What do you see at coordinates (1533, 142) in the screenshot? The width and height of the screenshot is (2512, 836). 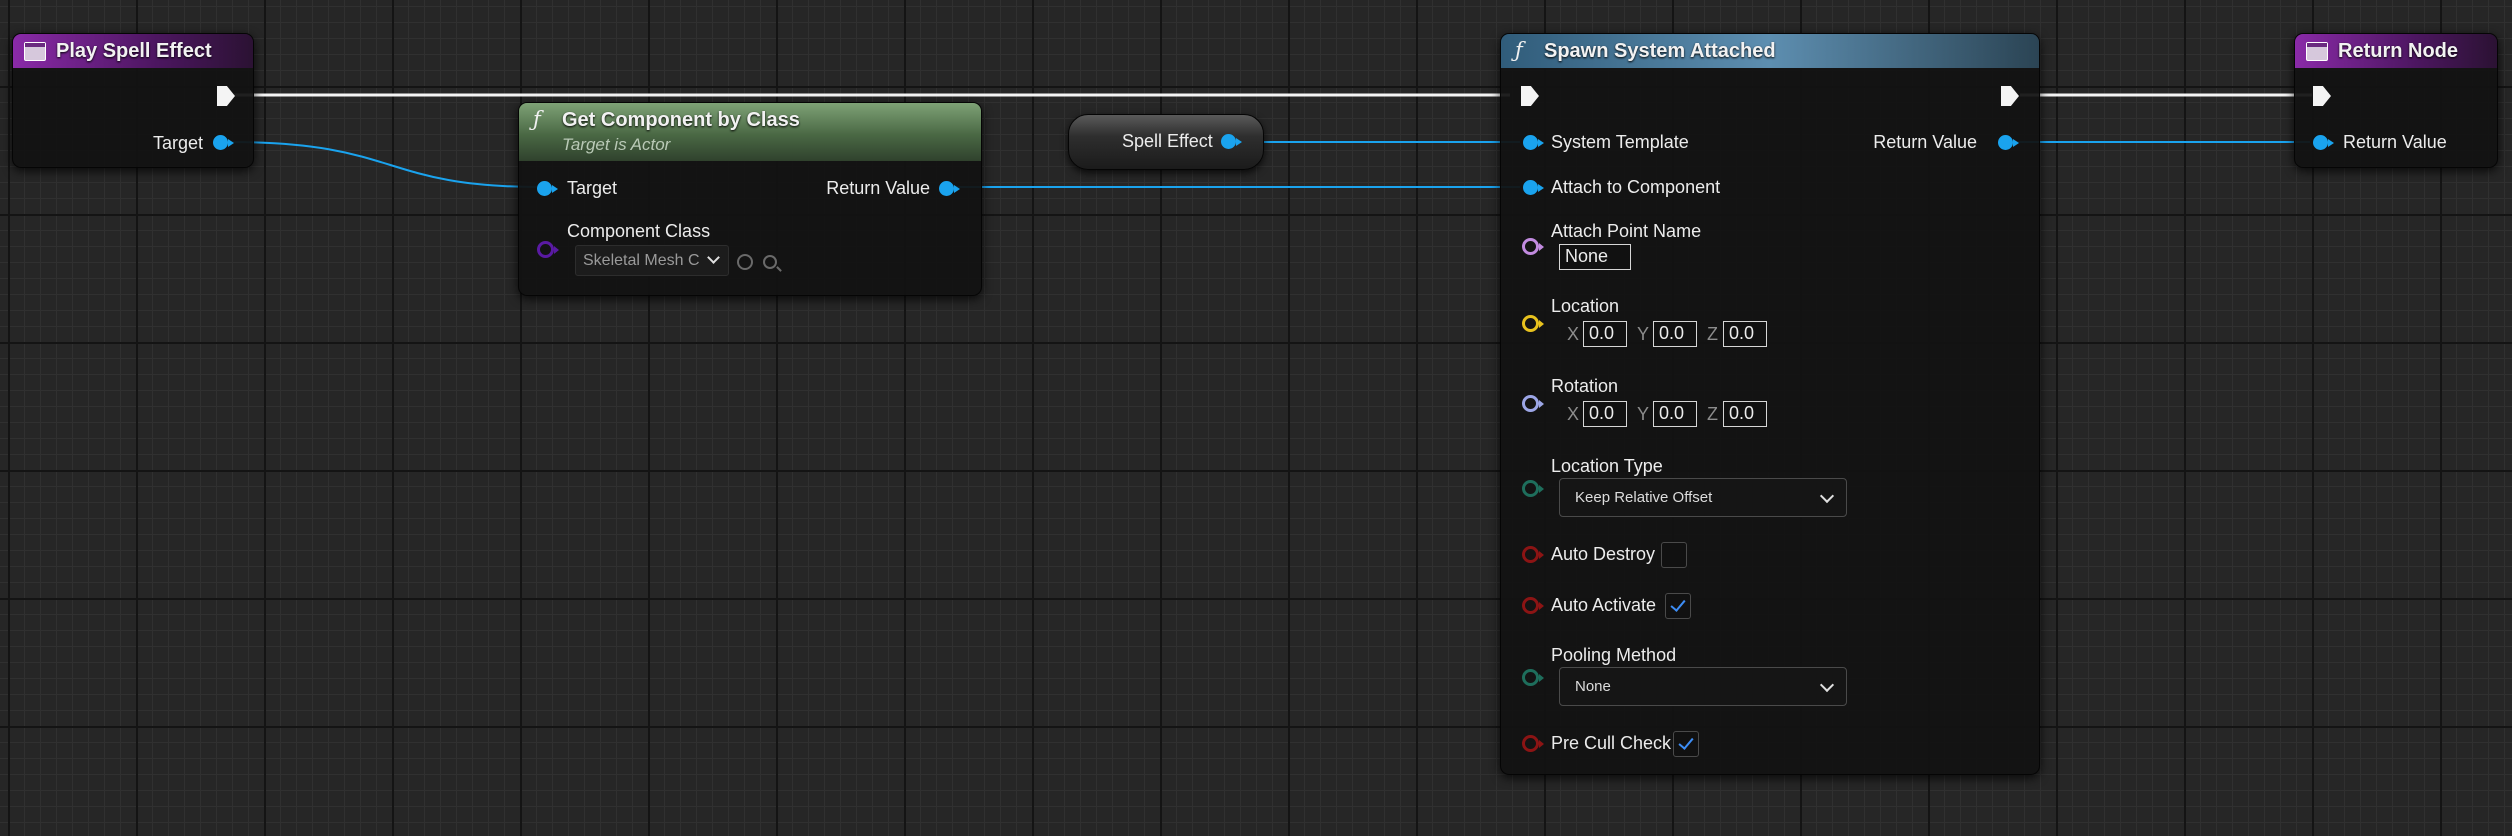 I see `system-template-pin` at bounding box center [1533, 142].